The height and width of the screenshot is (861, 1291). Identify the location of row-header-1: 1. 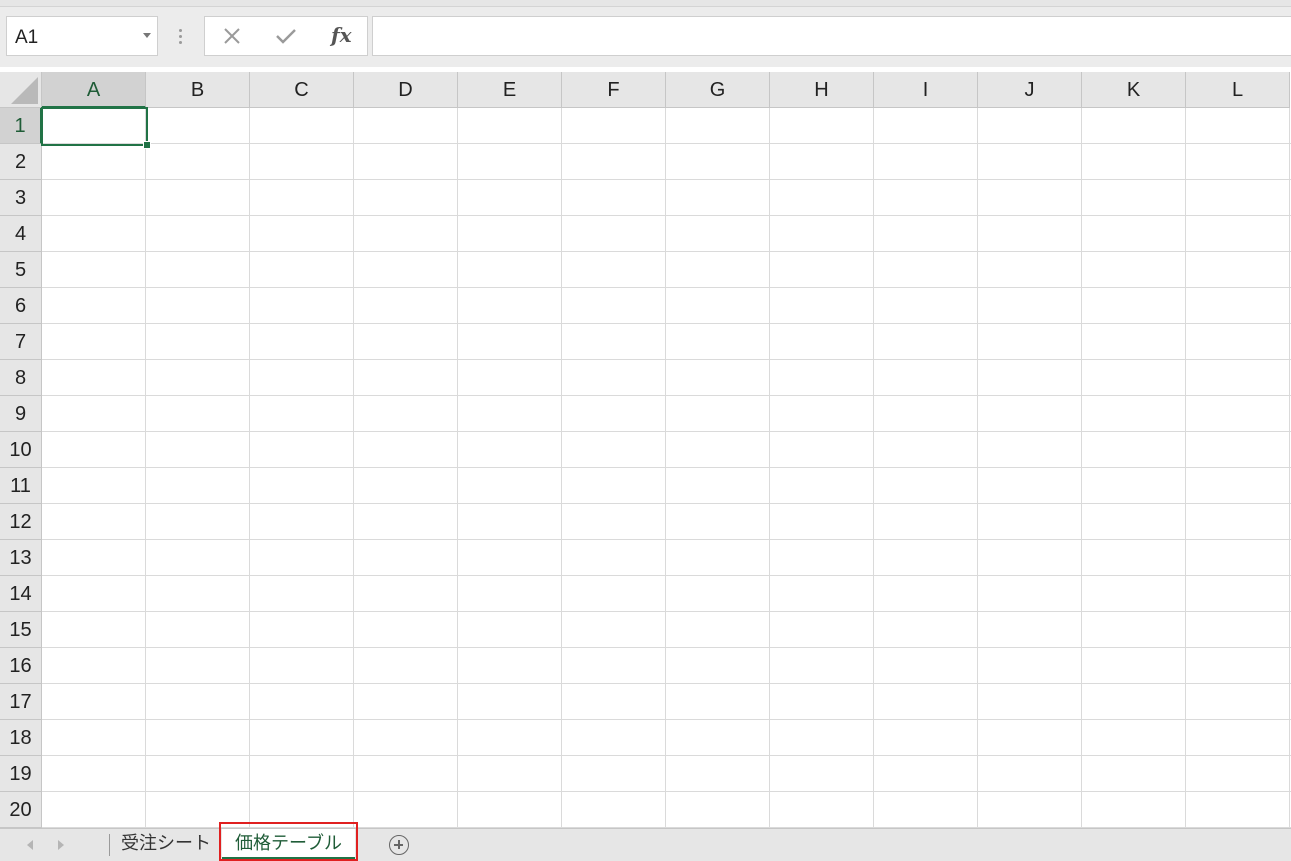
(21, 126).